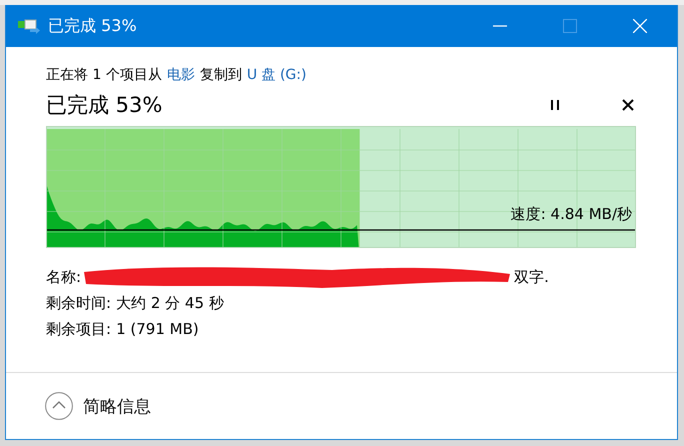 This screenshot has height=446, width=684. Describe the element at coordinates (531, 277) in the screenshot. I see `detail-value: 双字.` at that location.